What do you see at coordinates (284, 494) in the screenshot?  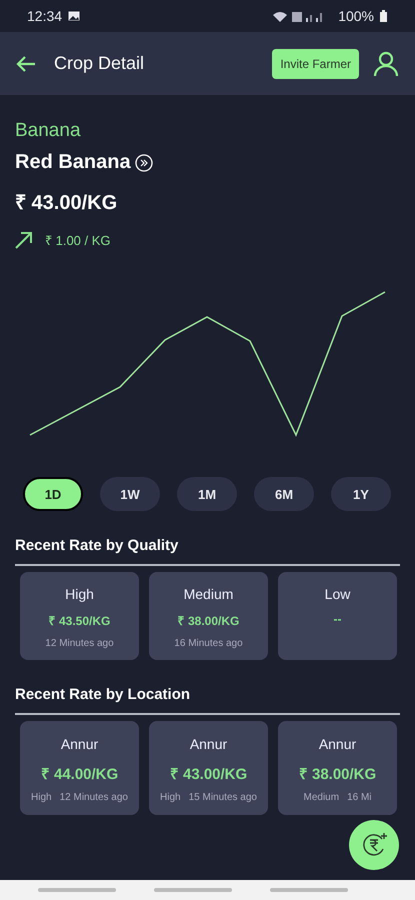 I see `period-tab: 6M` at bounding box center [284, 494].